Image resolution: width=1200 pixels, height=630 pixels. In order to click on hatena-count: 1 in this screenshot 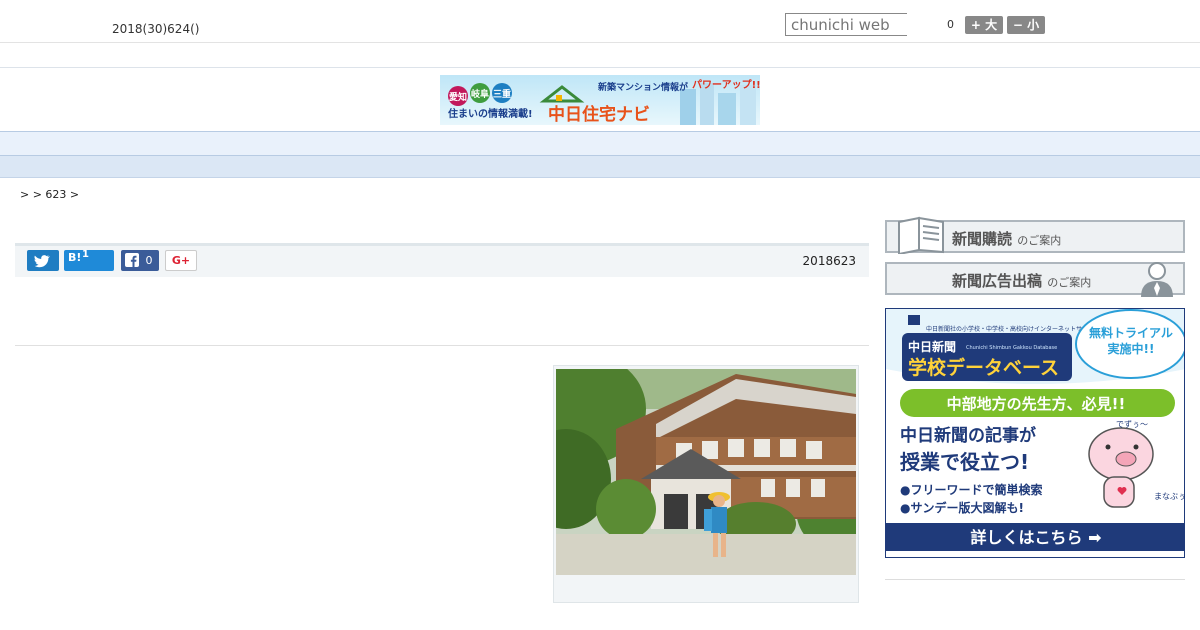, I will do `click(85, 254)`.